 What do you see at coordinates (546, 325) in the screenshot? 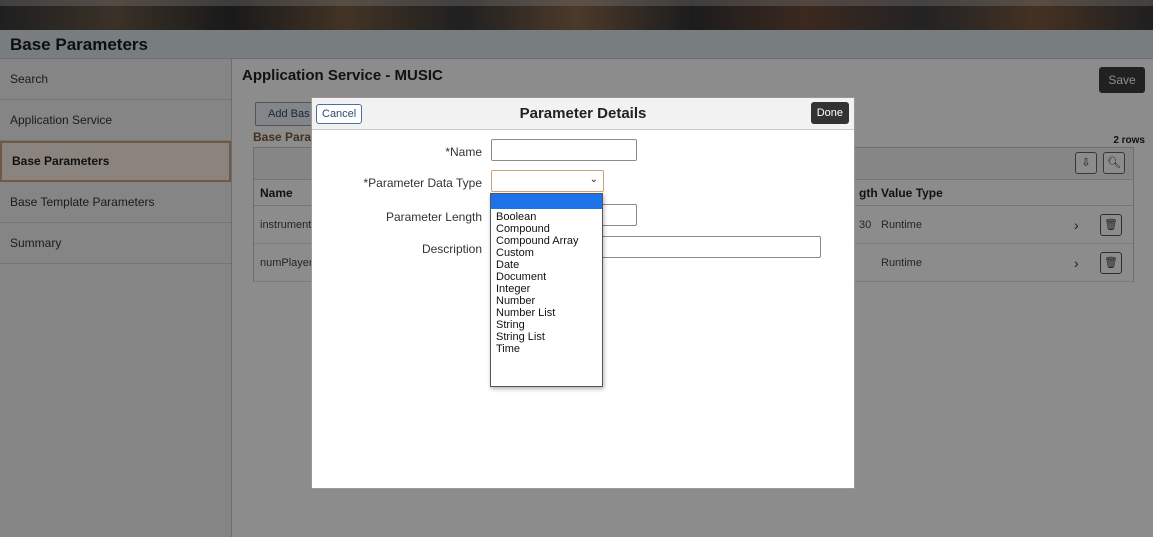
I see `type-option-string: String` at bounding box center [546, 325].